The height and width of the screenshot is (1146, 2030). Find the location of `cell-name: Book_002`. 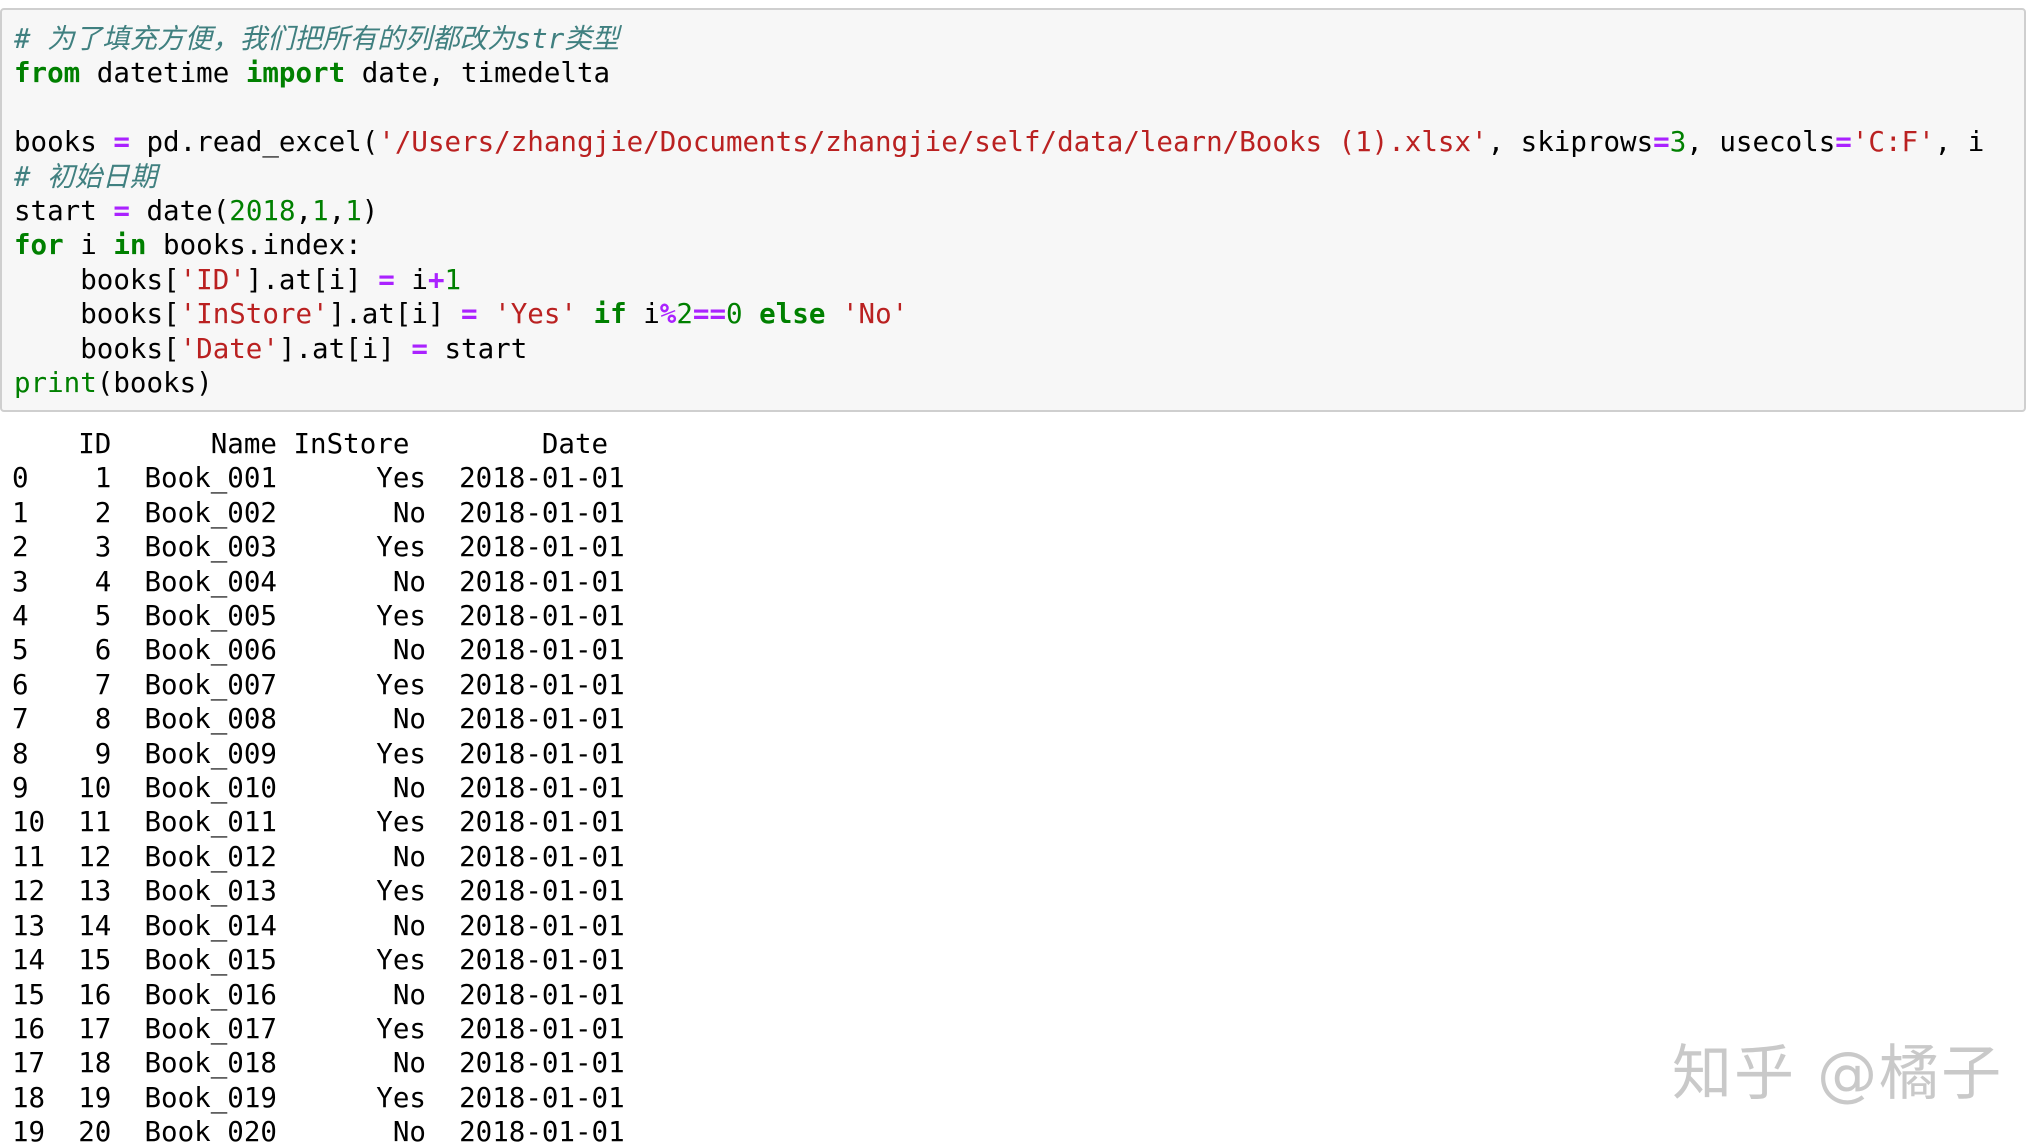

cell-name: Book_002 is located at coordinates (210, 512).